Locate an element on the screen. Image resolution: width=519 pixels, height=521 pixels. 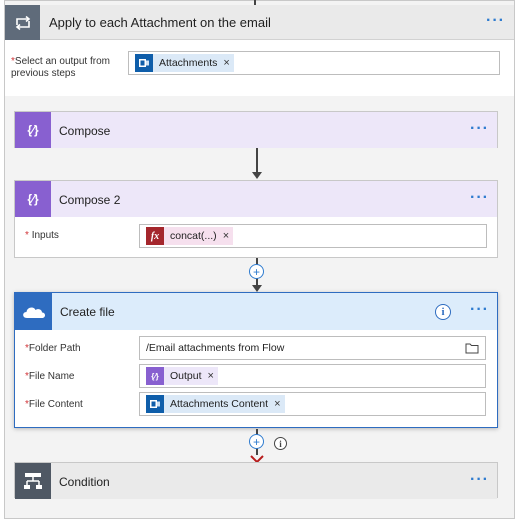
connector-line is located at coordinates (257, 160).